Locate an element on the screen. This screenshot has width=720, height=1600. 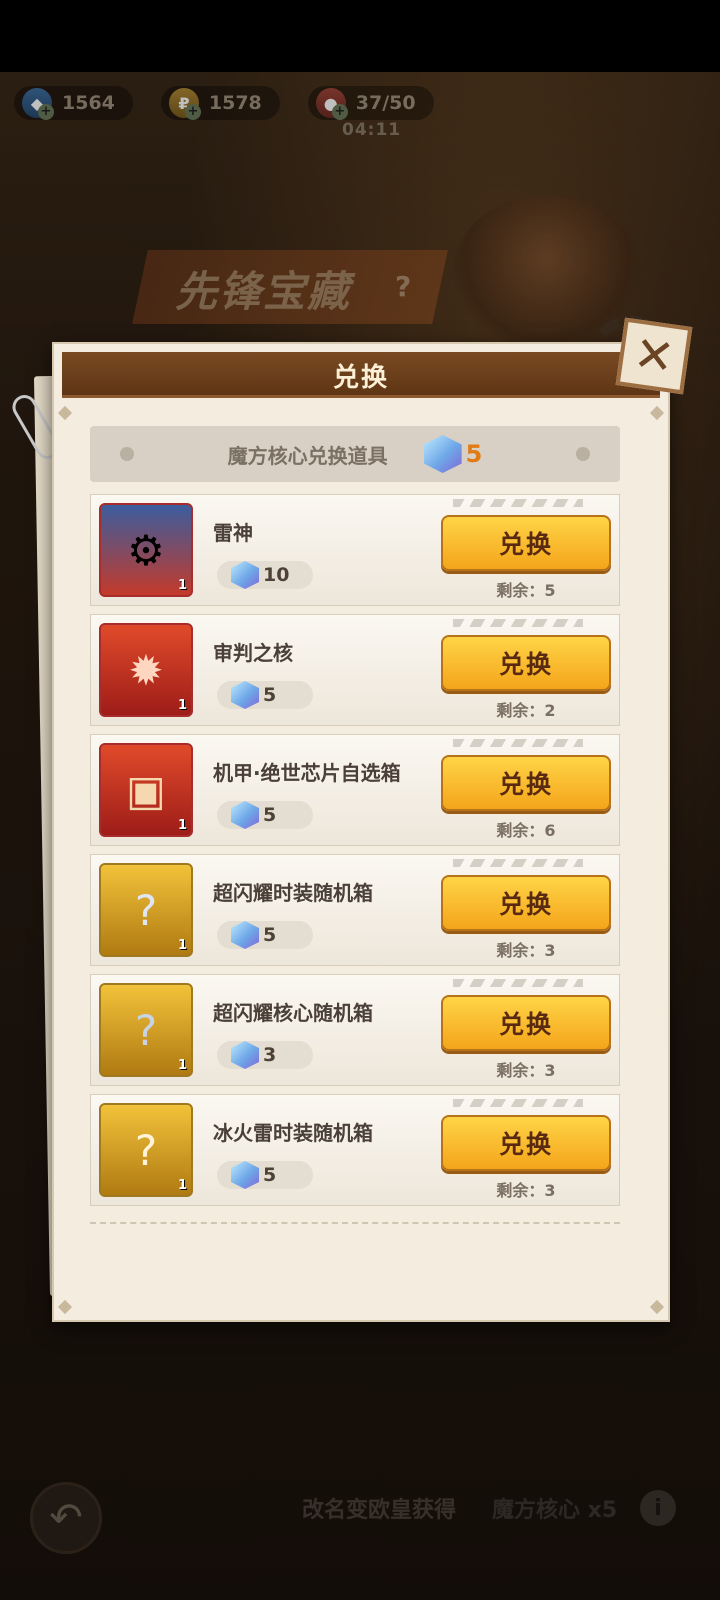
elemental-costume-box-icon: ? 1 is located at coordinates (146, 1150).